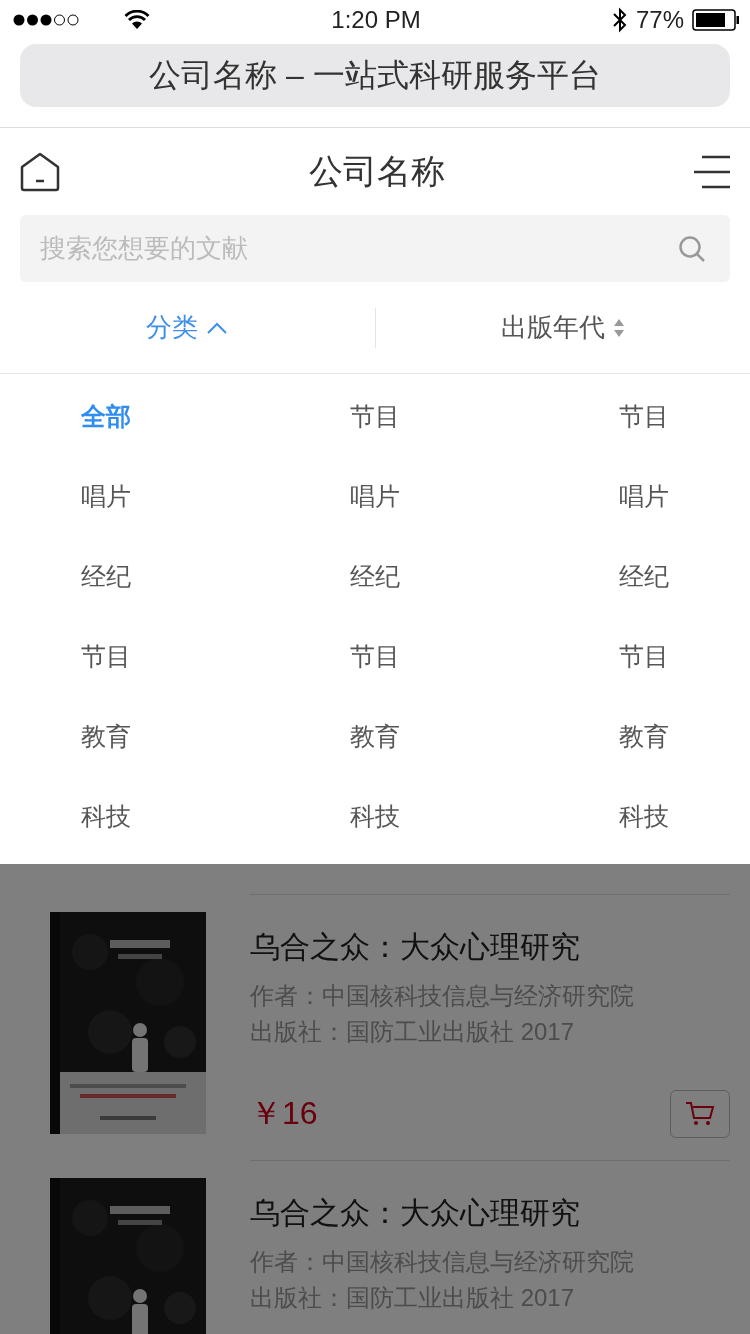  Describe the element at coordinates (562, 327) in the screenshot. I see `filter-tab: 出版年代` at that location.